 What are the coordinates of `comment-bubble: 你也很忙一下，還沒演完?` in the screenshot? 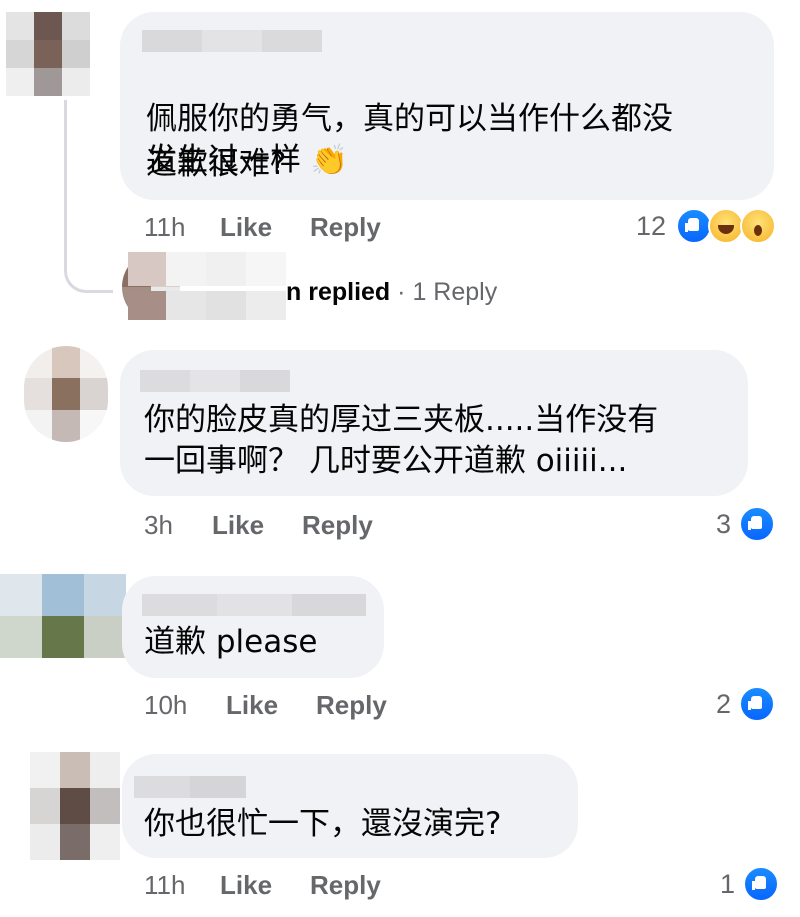 It's located at (350, 806).